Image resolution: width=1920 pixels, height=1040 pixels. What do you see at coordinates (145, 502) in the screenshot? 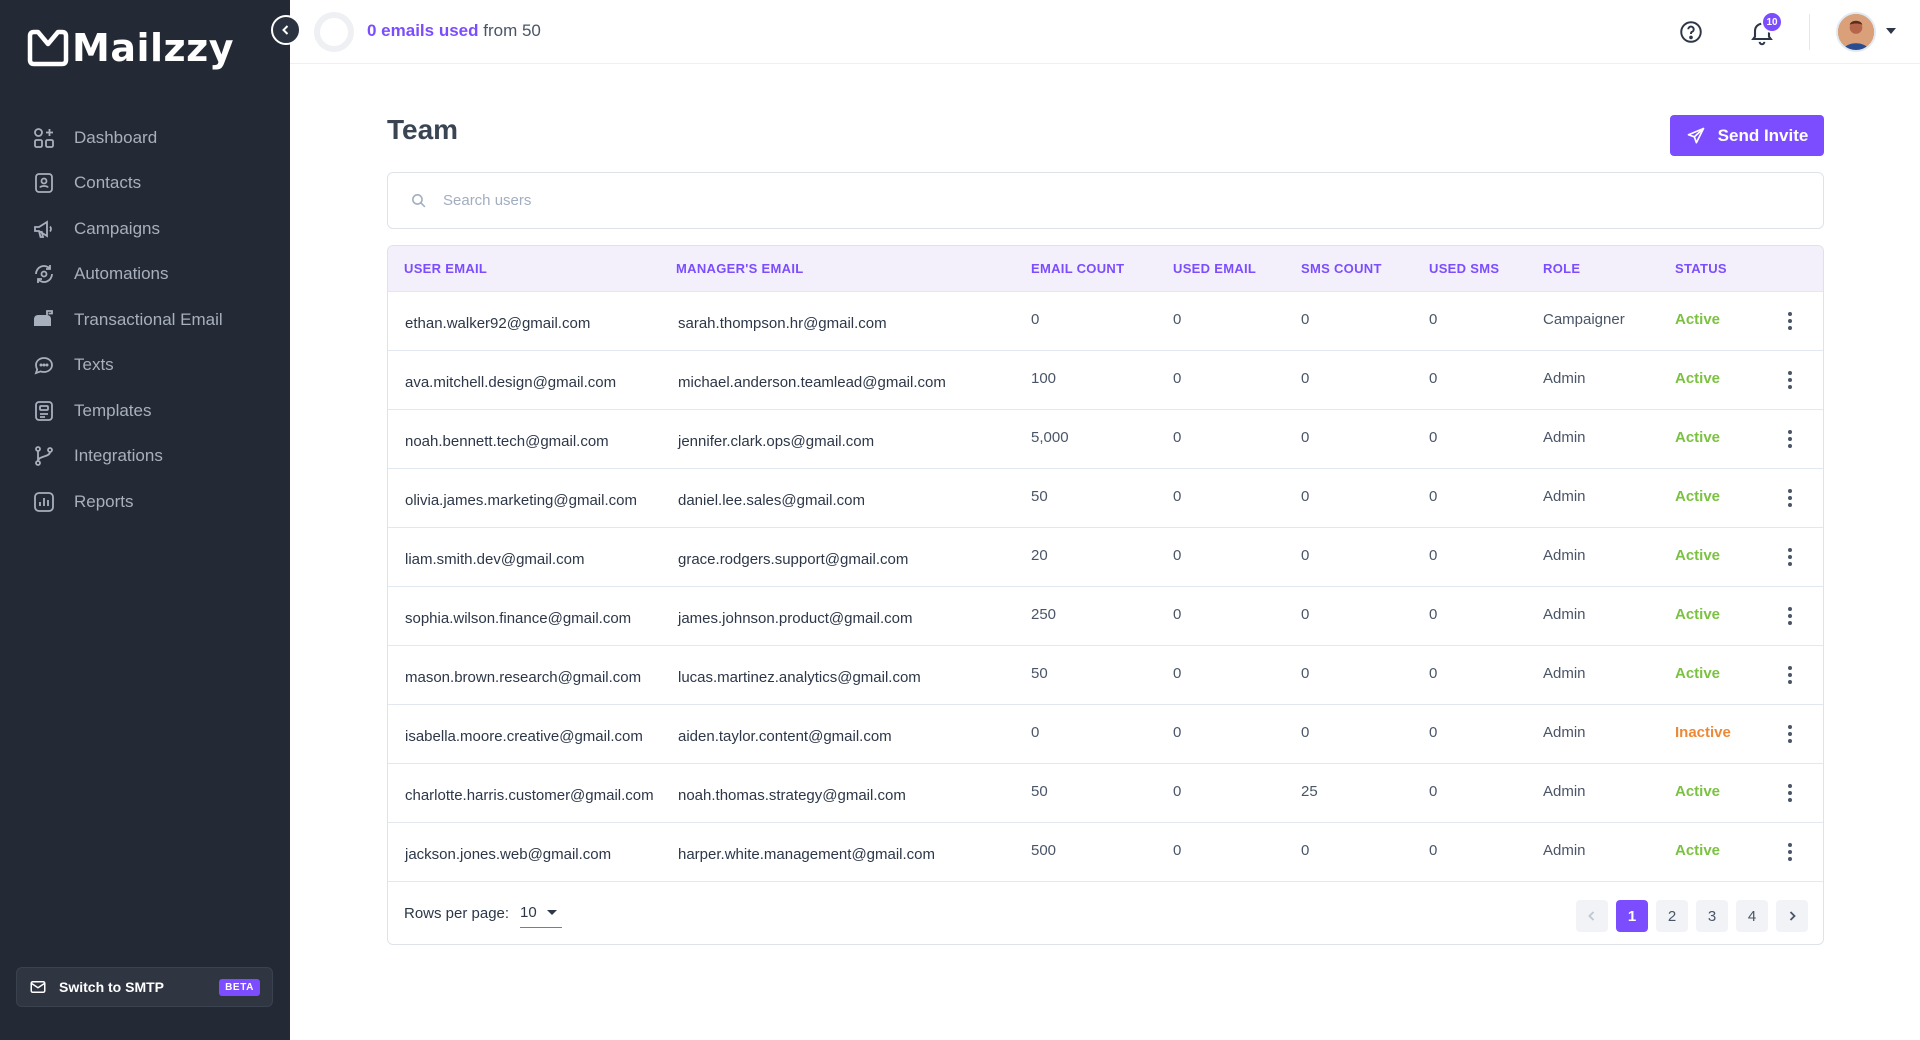
I see `sidebar-item-reports: Reports` at bounding box center [145, 502].